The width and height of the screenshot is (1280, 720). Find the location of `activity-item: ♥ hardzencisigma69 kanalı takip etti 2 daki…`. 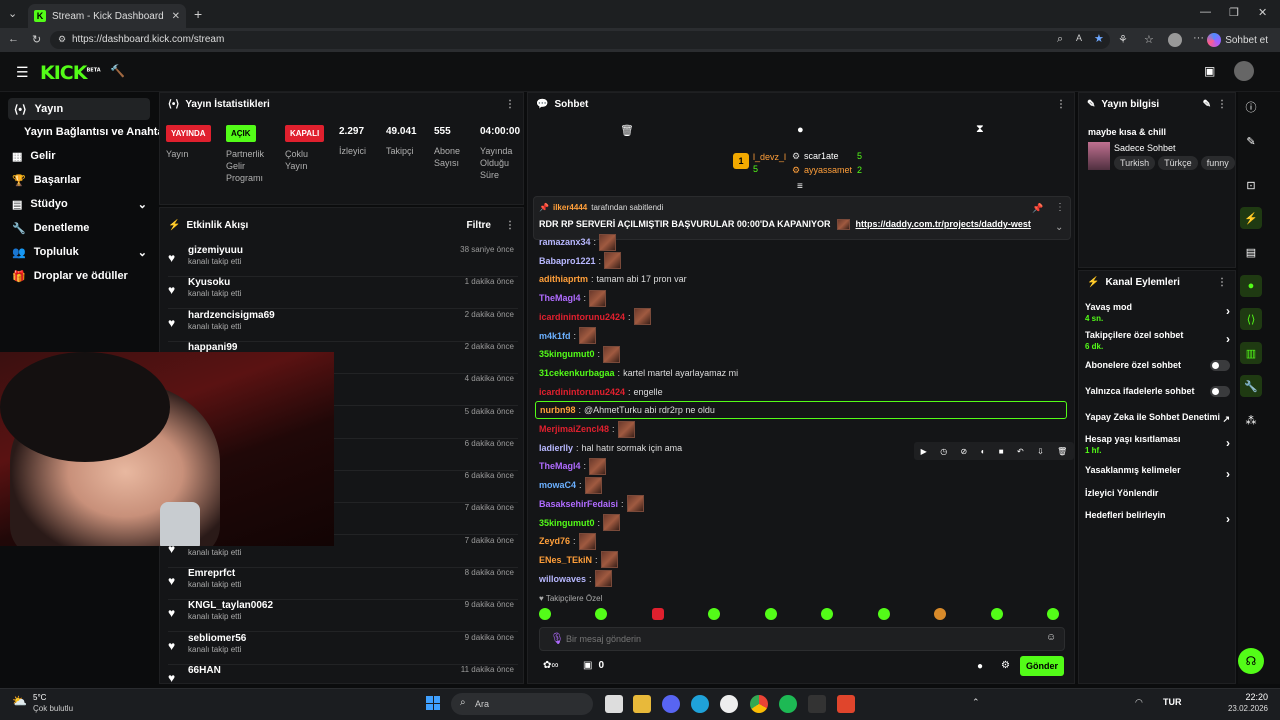

activity-item: ♥ hardzencisigma69 kanalı takip etti 2 daki… is located at coordinates (343, 326).